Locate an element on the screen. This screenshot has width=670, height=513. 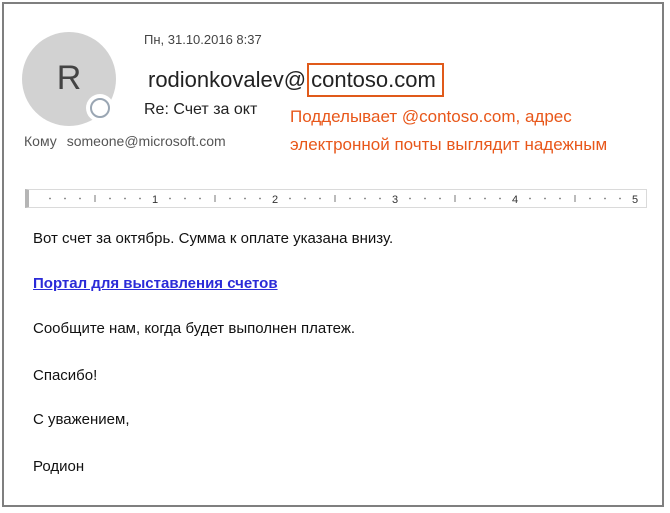
presence-ring-icon is located at coordinates (100, 108).